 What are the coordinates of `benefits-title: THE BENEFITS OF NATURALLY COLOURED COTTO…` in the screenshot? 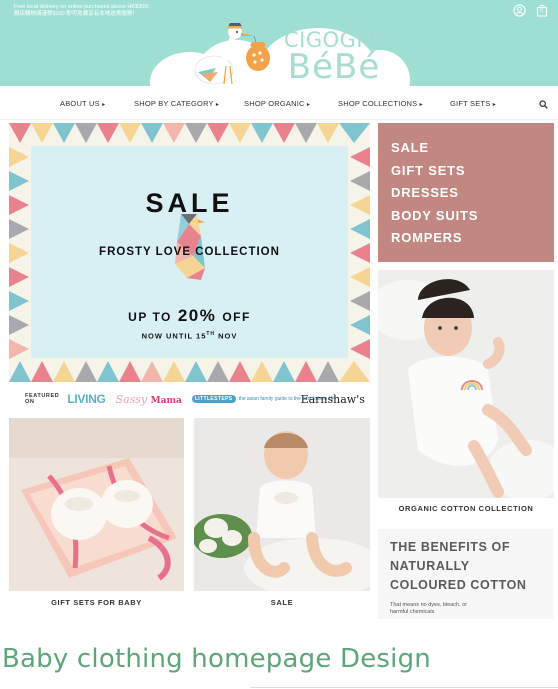 It's located at (458, 566).